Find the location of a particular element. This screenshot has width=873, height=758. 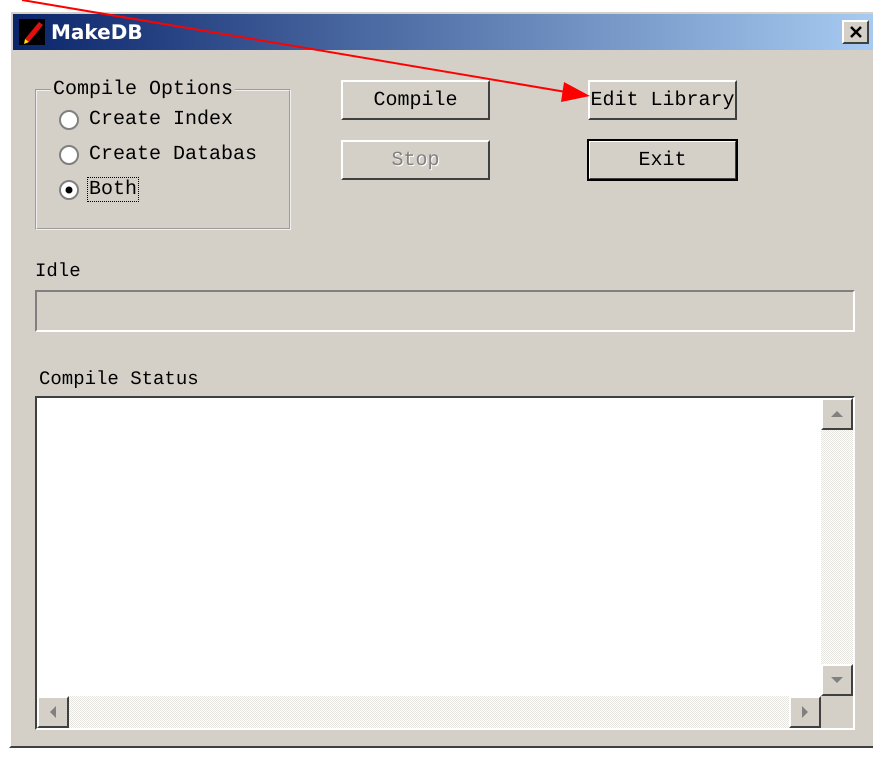

horizontal-scrollbar is located at coordinates (429, 712).